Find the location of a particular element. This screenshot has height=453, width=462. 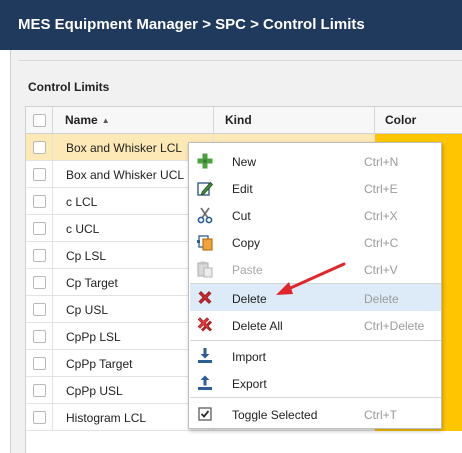

delete-icon is located at coordinates (205, 297).